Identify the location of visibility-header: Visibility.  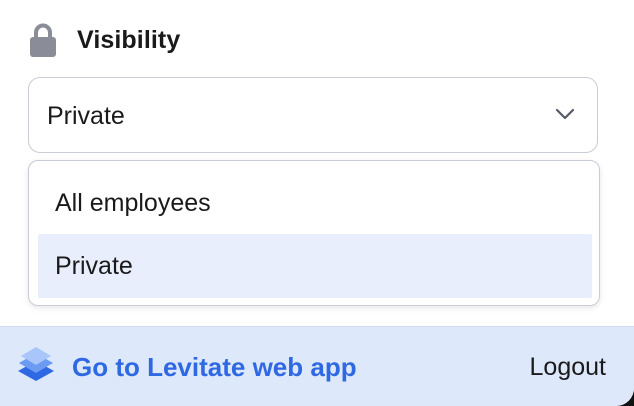
(104, 40).